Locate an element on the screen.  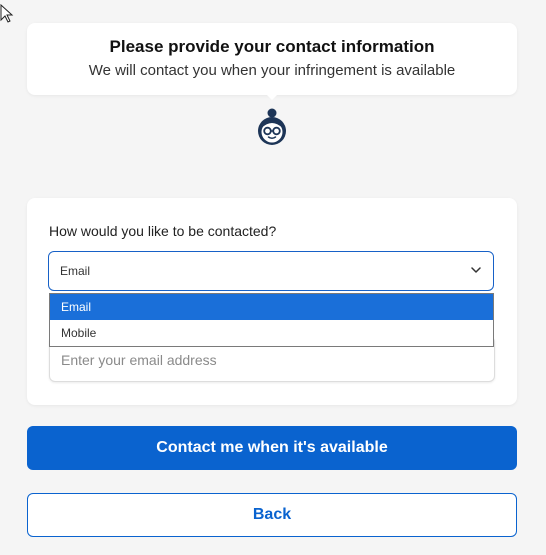
dropdown-option-mobile: Mobile is located at coordinates (271, 333).